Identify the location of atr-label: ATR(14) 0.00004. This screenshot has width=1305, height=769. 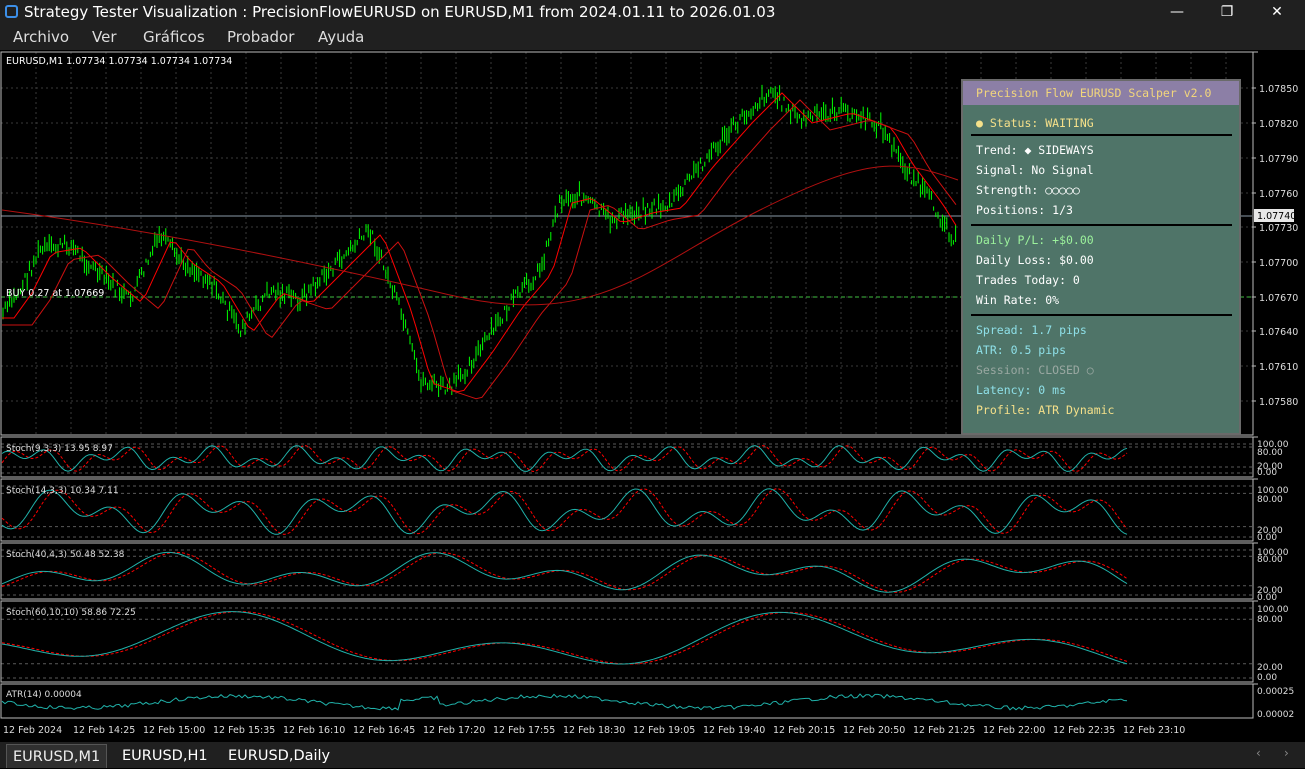
(44, 695).